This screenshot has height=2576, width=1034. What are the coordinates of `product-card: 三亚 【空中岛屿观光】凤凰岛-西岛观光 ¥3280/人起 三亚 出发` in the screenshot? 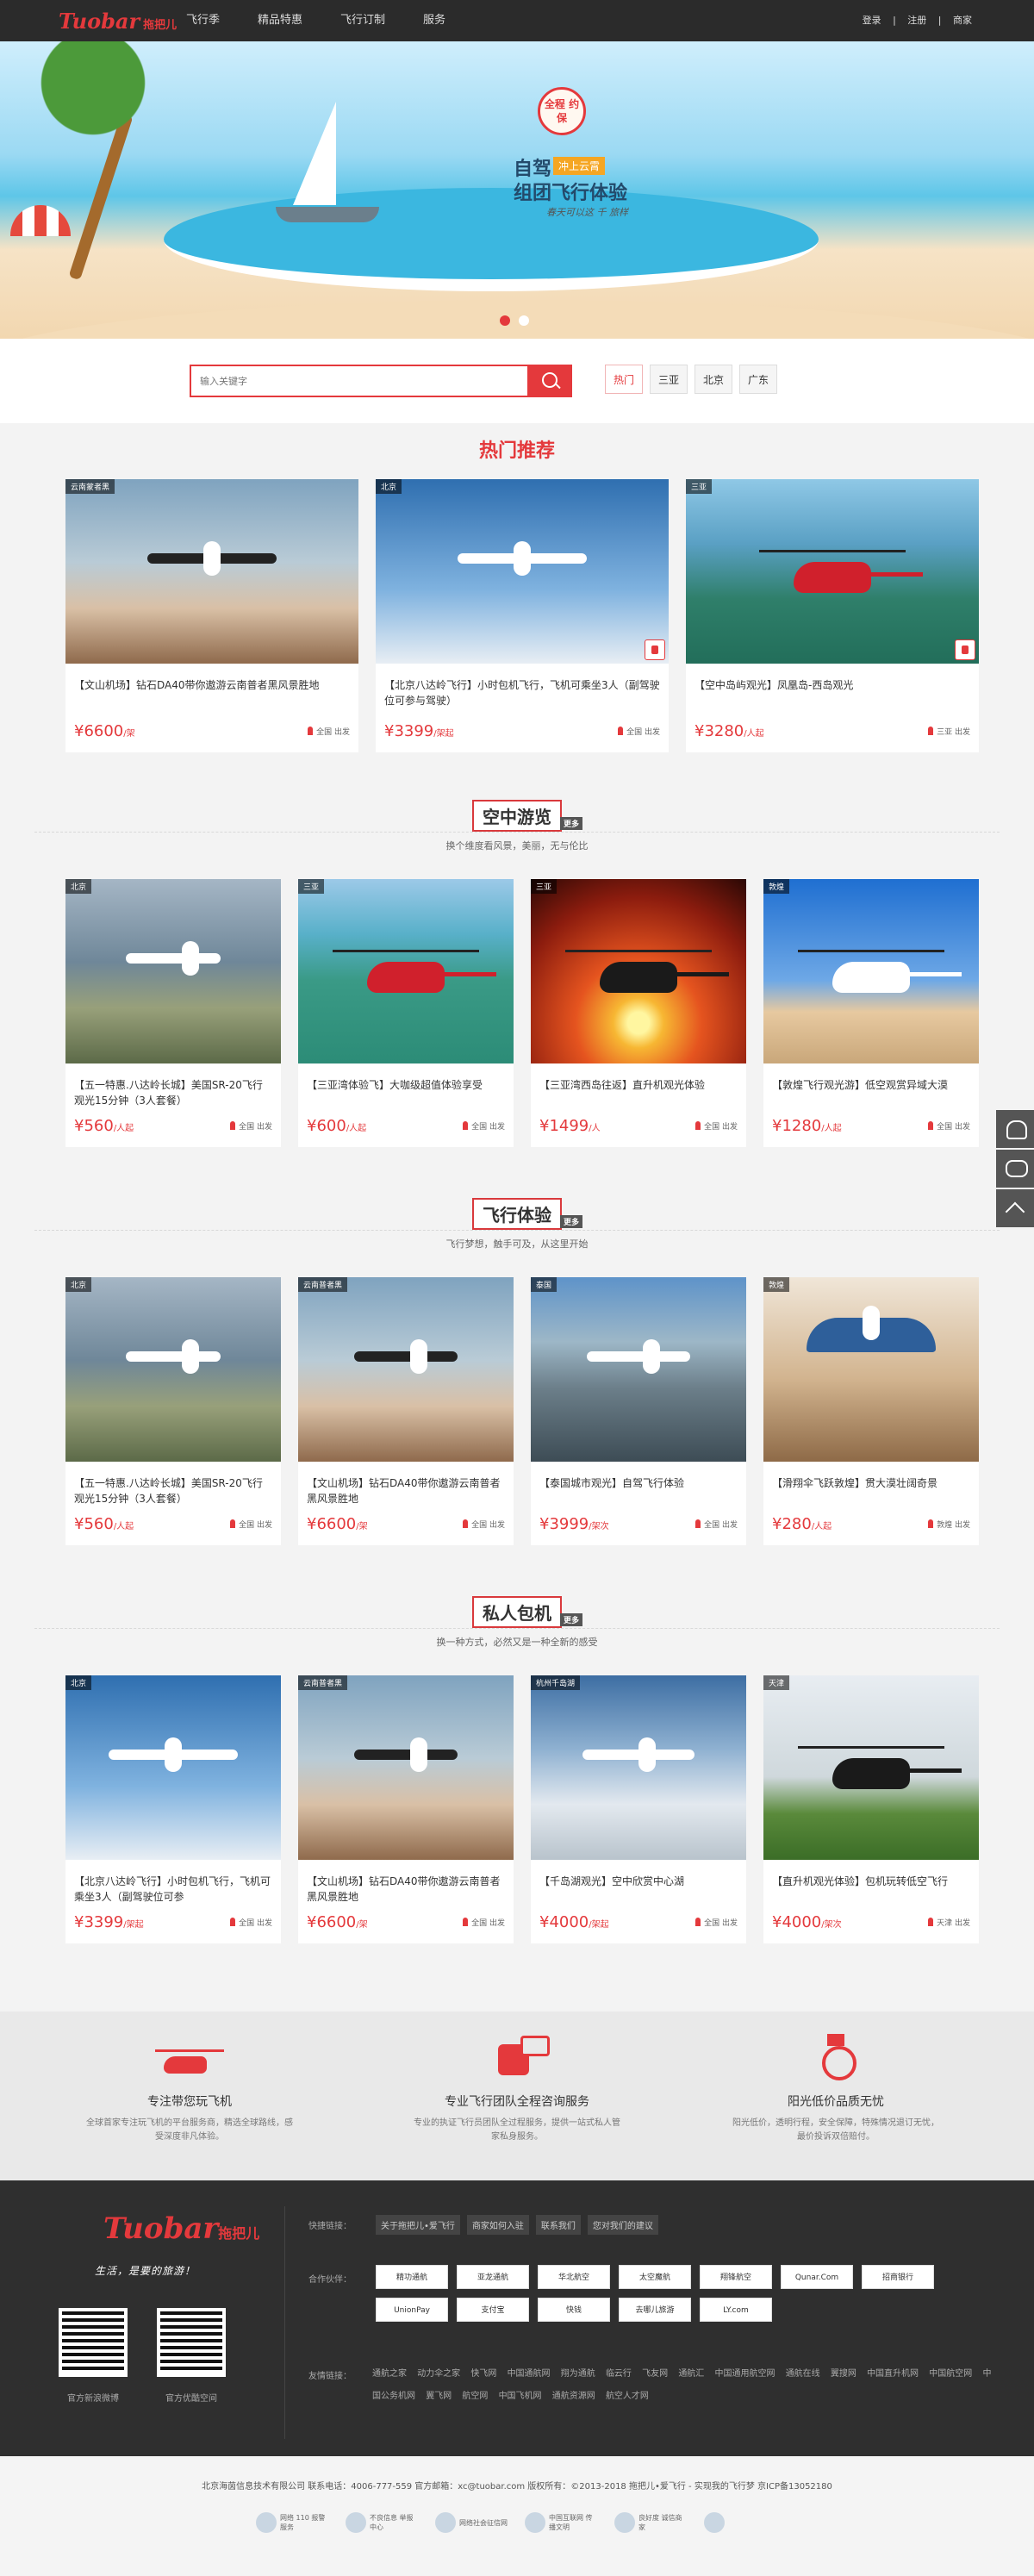 It's located at (832, 615).